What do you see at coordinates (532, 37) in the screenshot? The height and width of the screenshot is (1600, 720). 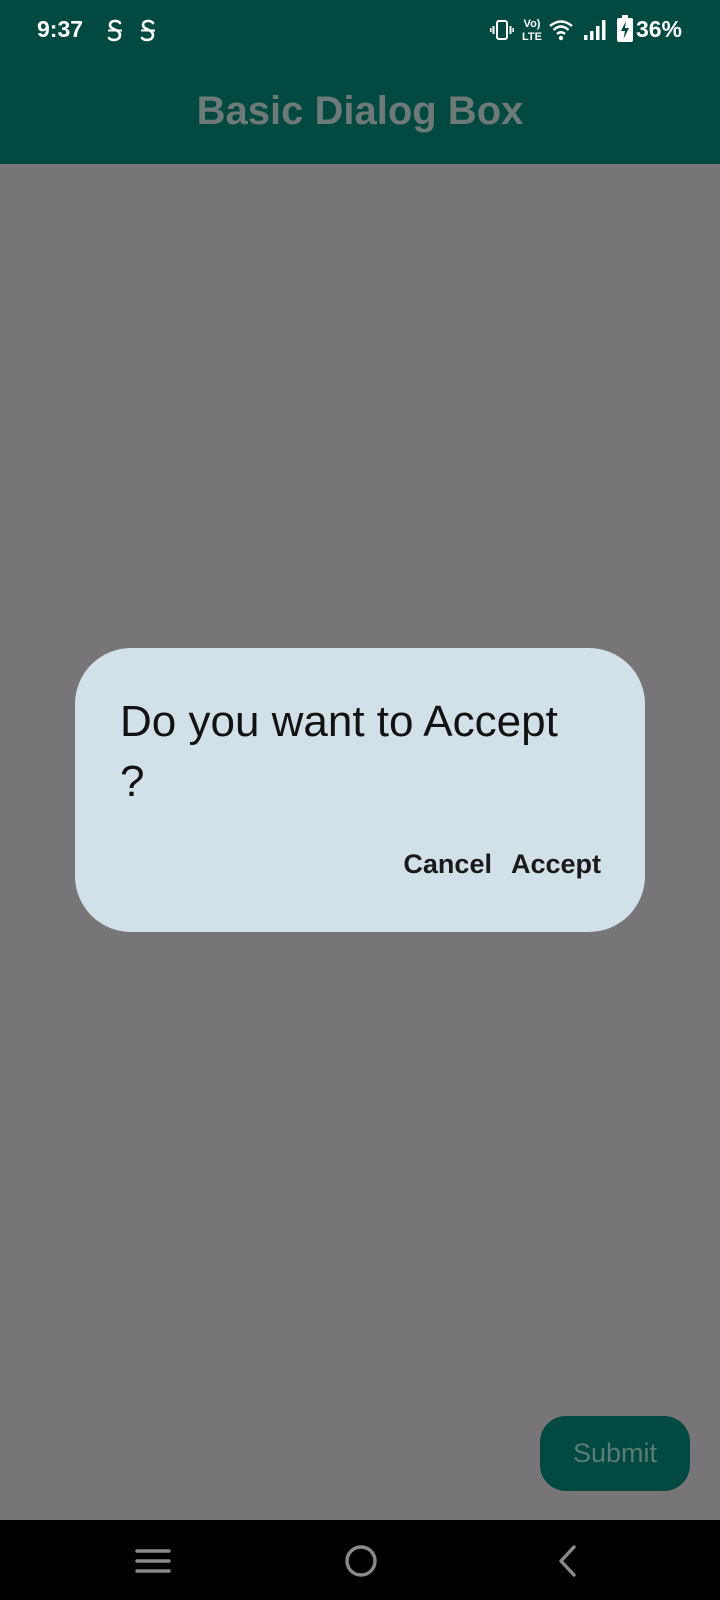 I see `svg-text: LTE` at bounding box center [532, 37].